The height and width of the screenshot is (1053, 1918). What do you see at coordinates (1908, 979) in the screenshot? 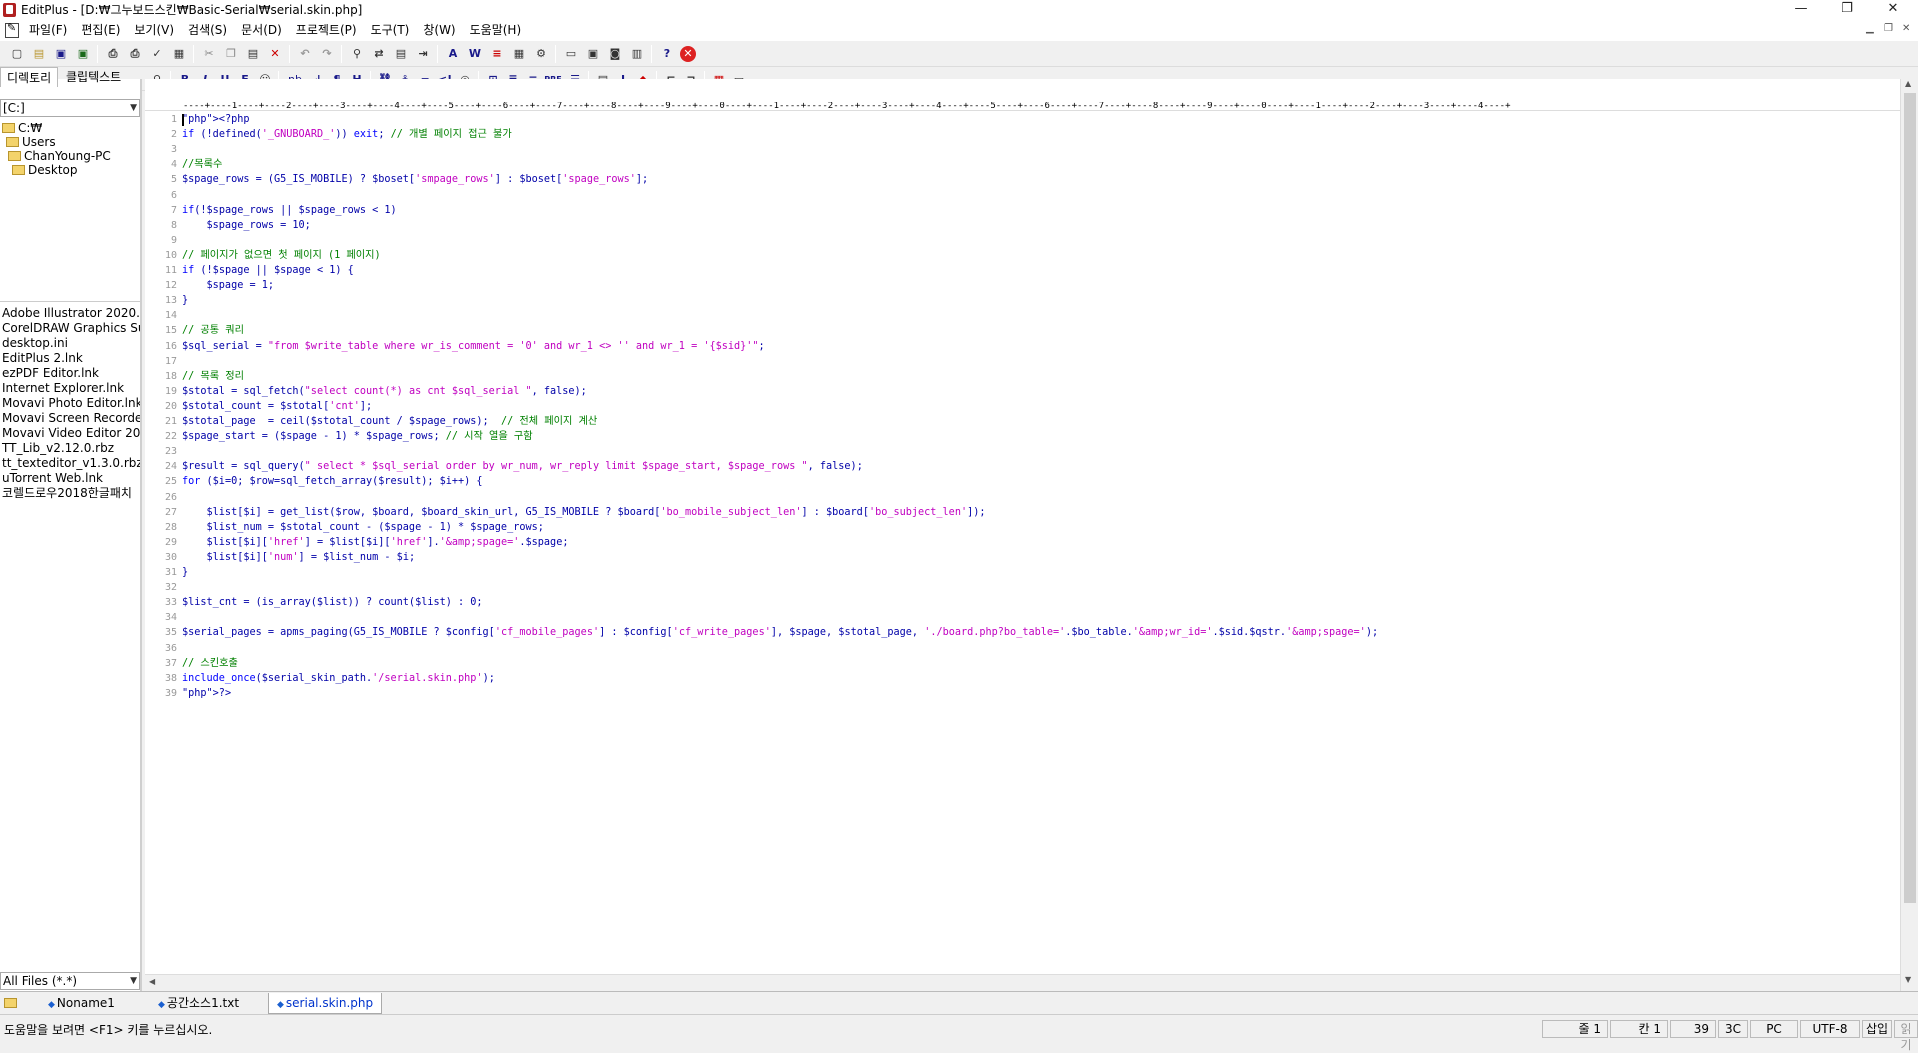
I see `scroll-down-icon: ▼` at bounding box center [1908, 979].